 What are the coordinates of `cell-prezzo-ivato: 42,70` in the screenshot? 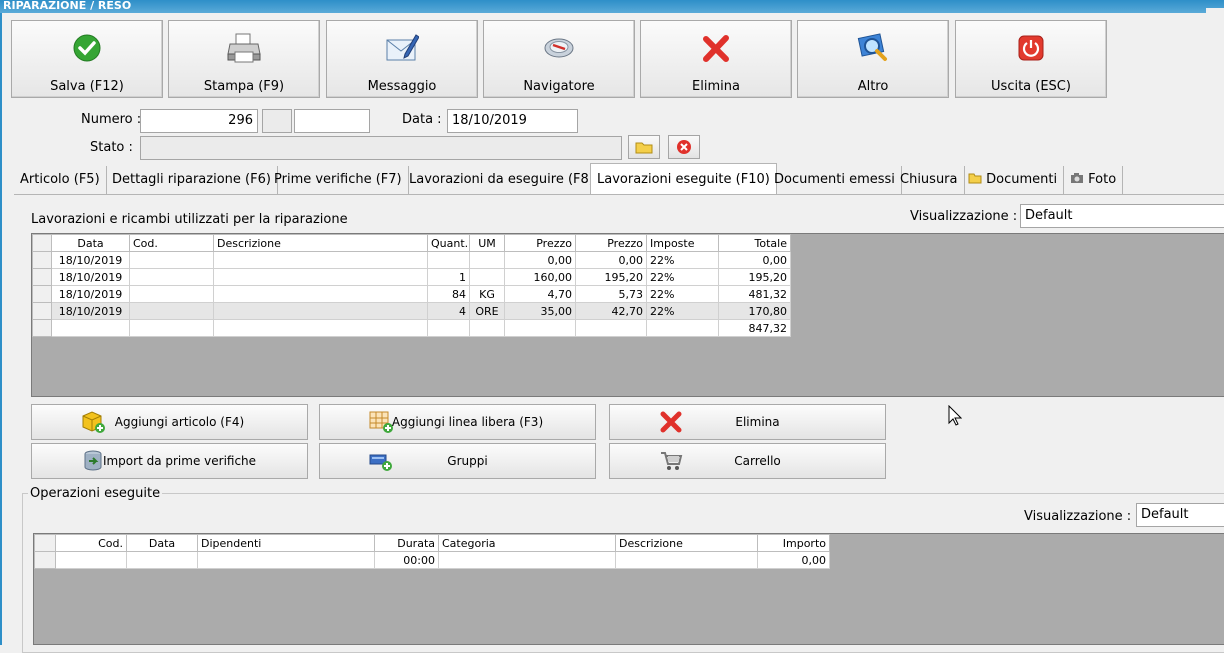 It's located at (611, 311).